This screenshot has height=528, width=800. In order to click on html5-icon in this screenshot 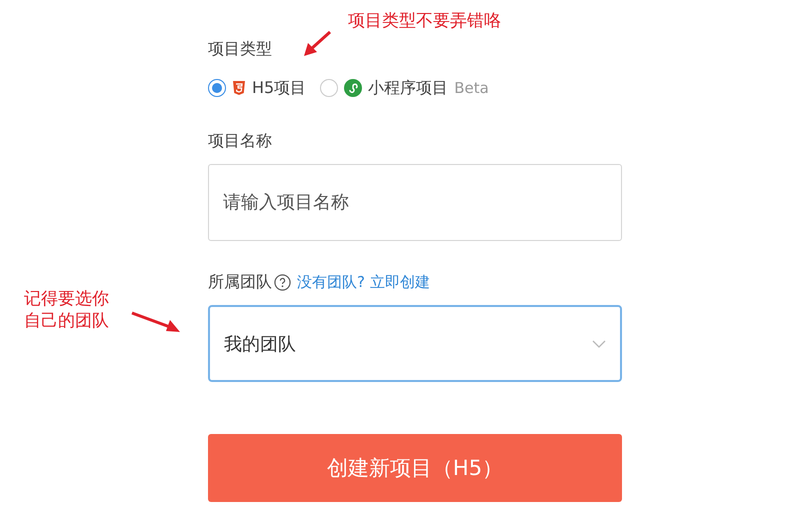, I will do `click(239, 88)`.